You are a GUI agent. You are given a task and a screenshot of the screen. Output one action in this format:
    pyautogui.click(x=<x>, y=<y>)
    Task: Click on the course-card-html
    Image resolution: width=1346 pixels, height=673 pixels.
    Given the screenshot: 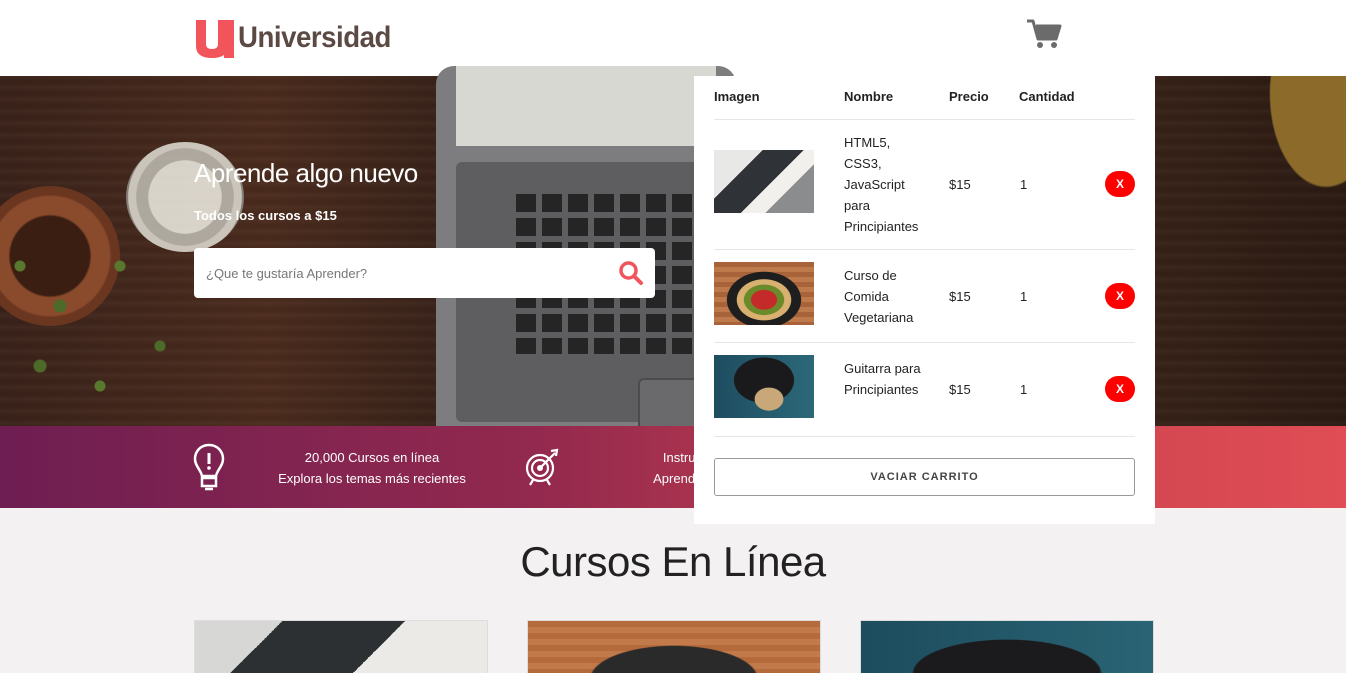 What is the action you would take?
    pyautogui.click(x=341, y=646)
    